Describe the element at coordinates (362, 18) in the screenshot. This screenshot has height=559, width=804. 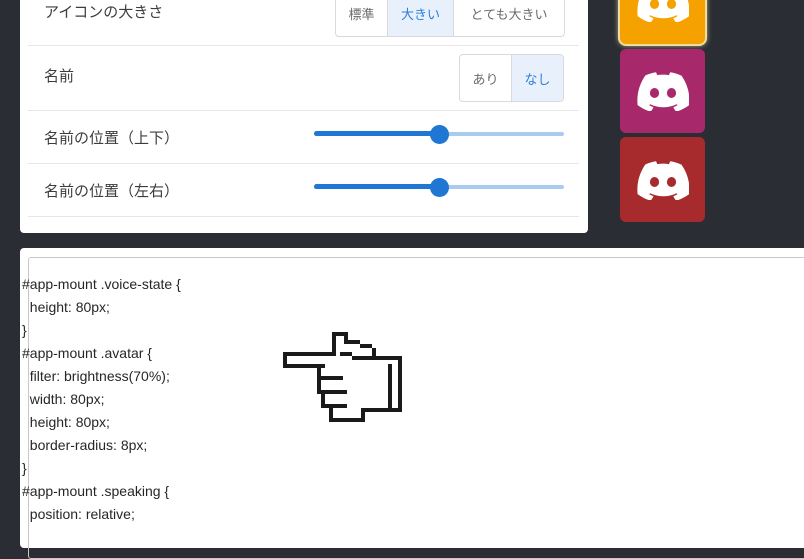
I see `icon-size-normal-button: 標準` at that location.